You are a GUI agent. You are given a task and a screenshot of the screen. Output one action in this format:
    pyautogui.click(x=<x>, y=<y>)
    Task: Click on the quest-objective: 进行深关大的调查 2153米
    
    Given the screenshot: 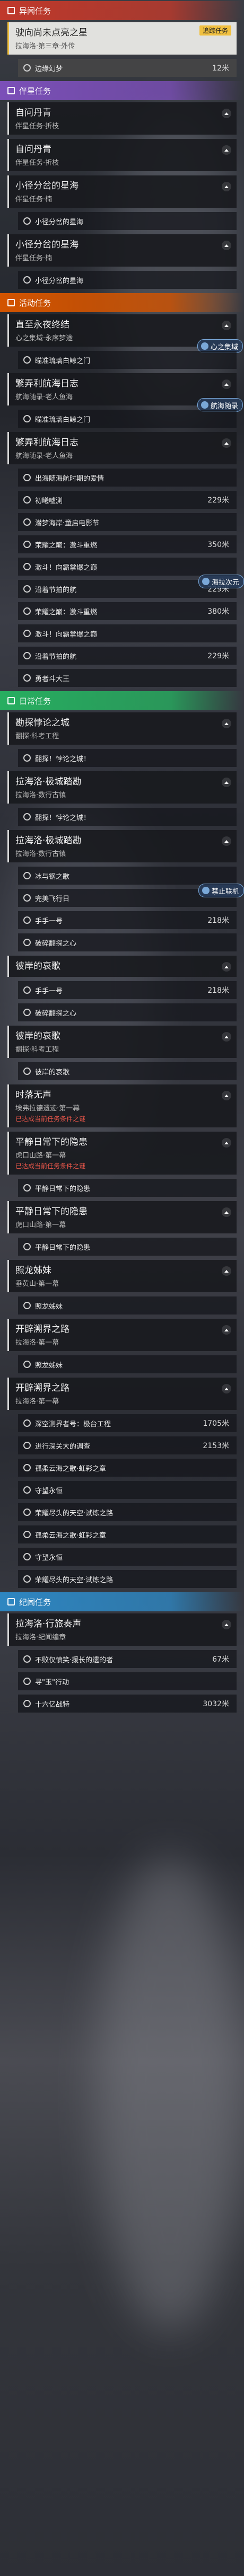 What is the action you would take?
    pyautogui.click(x=128, y=1445)
    